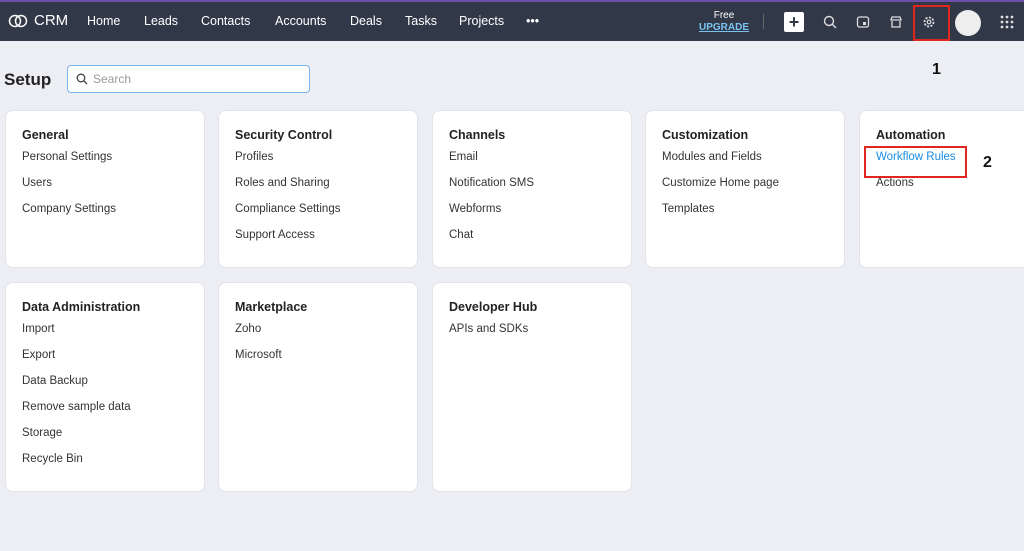  What do you see at coordinates (477, 135) in the screenshot?
I see `card-title: Channels` at bounding box center [477, 135].